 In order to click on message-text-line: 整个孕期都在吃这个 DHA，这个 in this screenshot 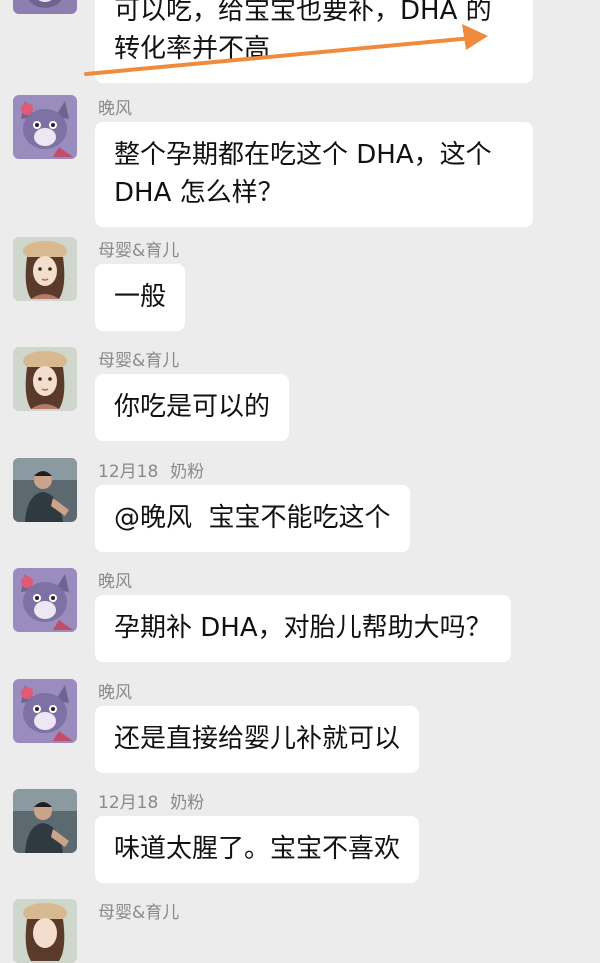, I will do `click(303, 155)`.